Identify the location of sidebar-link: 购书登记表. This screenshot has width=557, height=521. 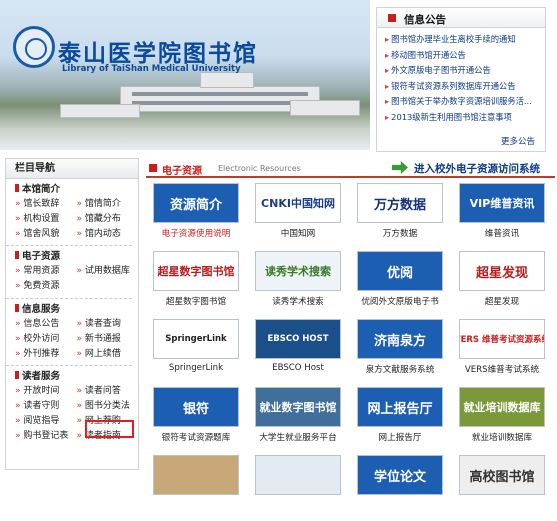
(46, 436).